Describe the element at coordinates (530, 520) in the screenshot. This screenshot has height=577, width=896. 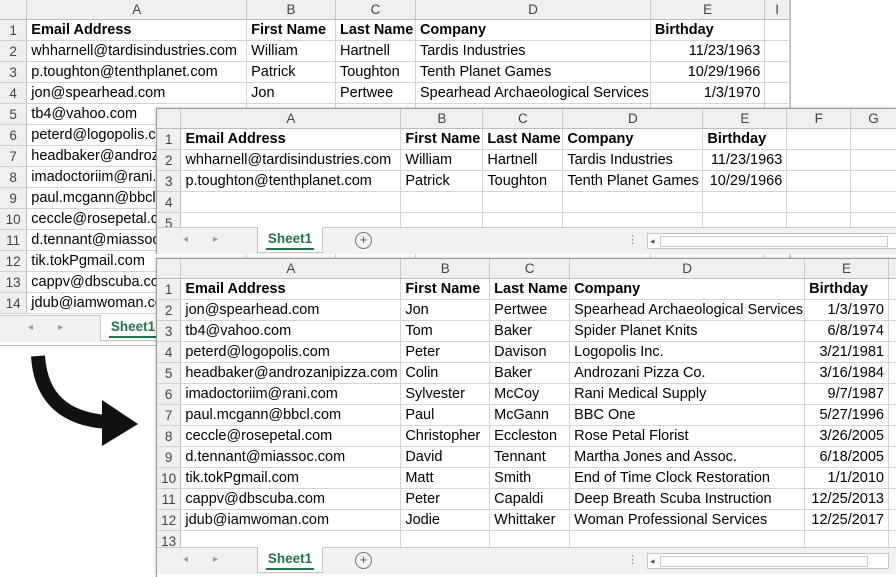
I see `cell: Whittaker` at that location.